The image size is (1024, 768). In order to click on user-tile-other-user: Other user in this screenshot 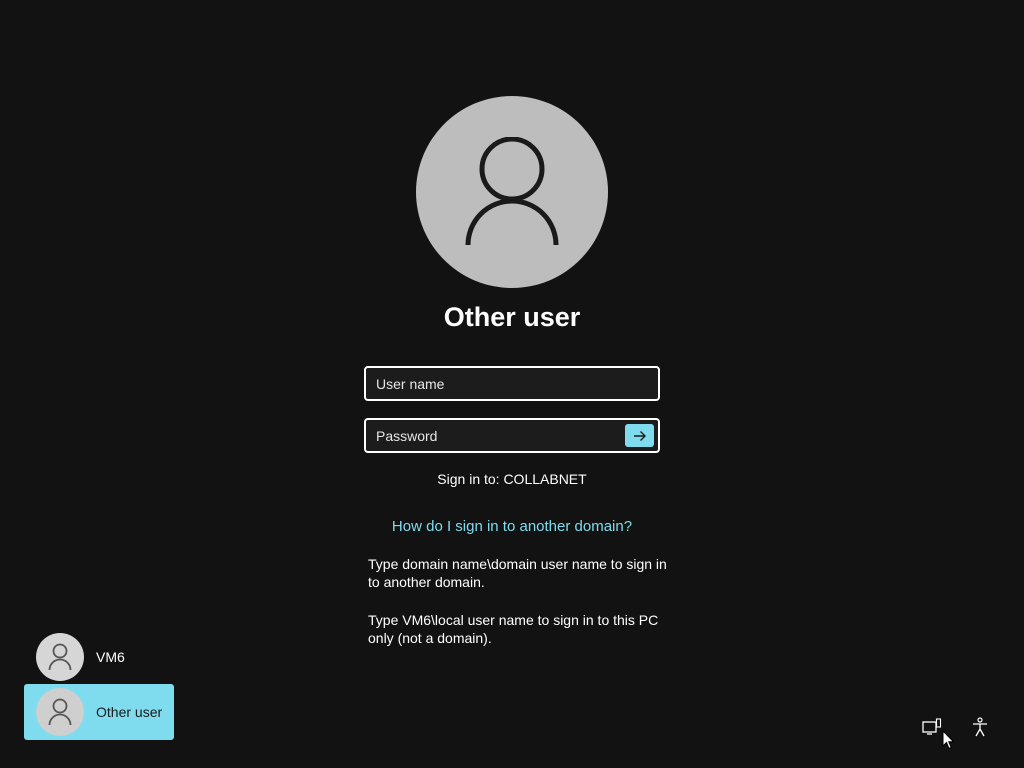, I will do `click(99, 712)`.